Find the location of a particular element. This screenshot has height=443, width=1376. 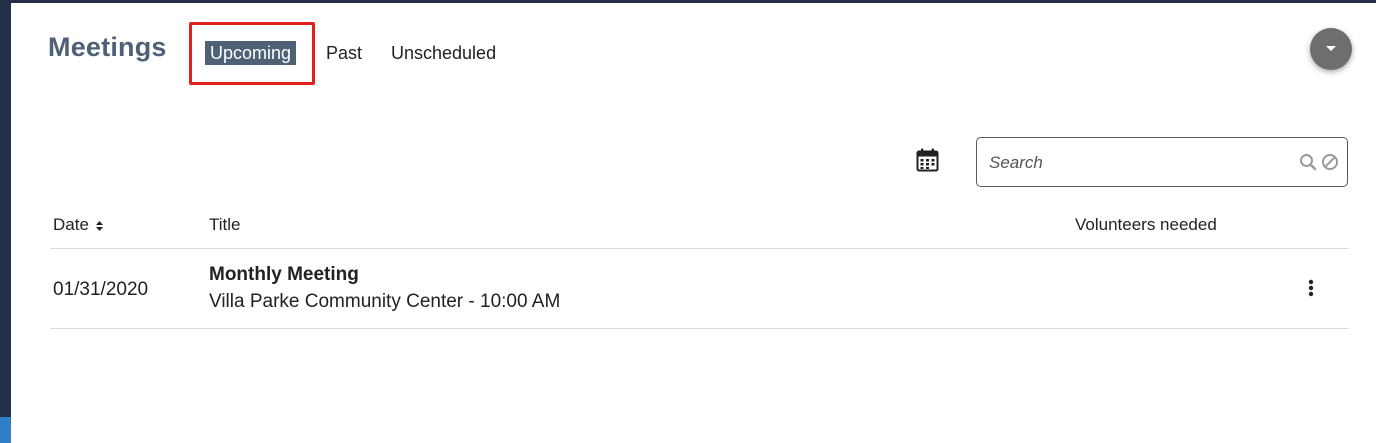

top-rail is located at coordinates (688, 1).